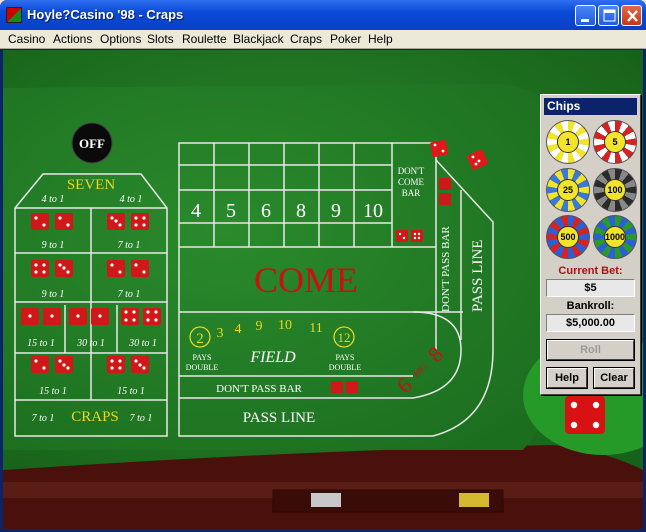 The width and height of the screenshot is (646, 532). Describe the element at coordinates (131, 199) in the screenshot. I see `prop-odds-2: 4 to 1` at that location.